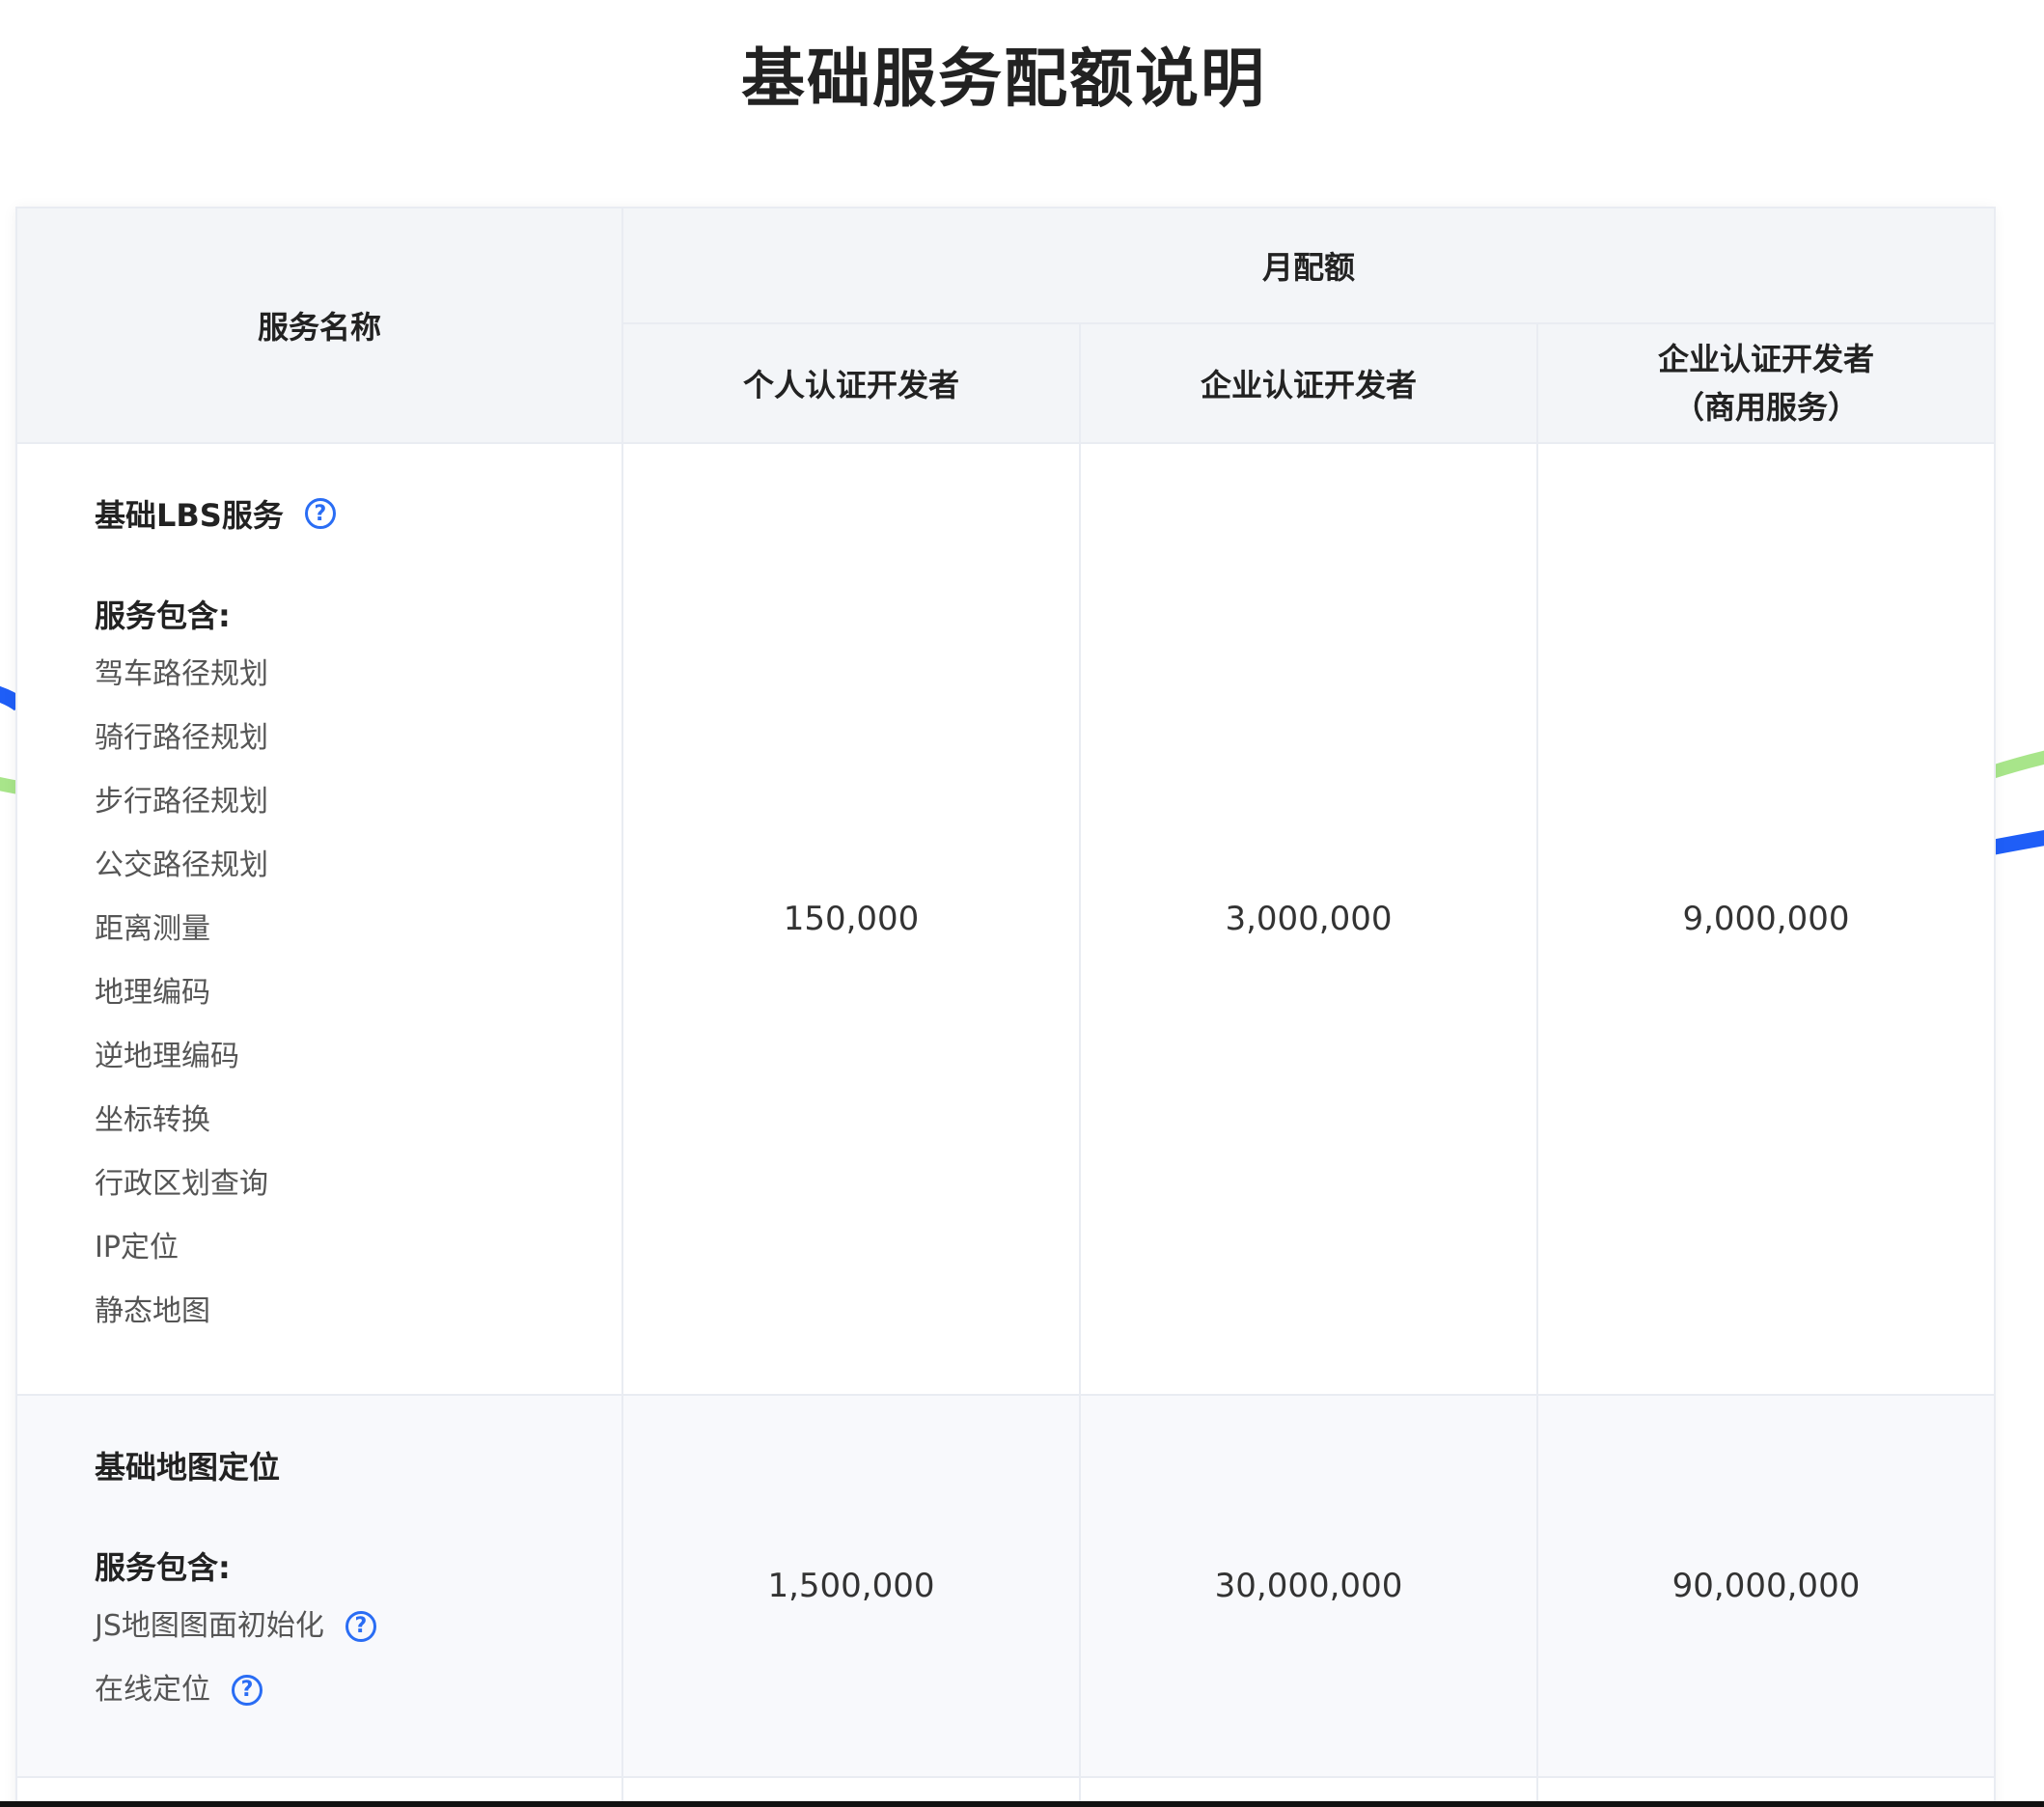 The image size is (2044, 1807). What do you see at coordinates (167, 1056) in the screenshot?
I see `list-item: 逆地理编码` at bounding box center [167, 1056].